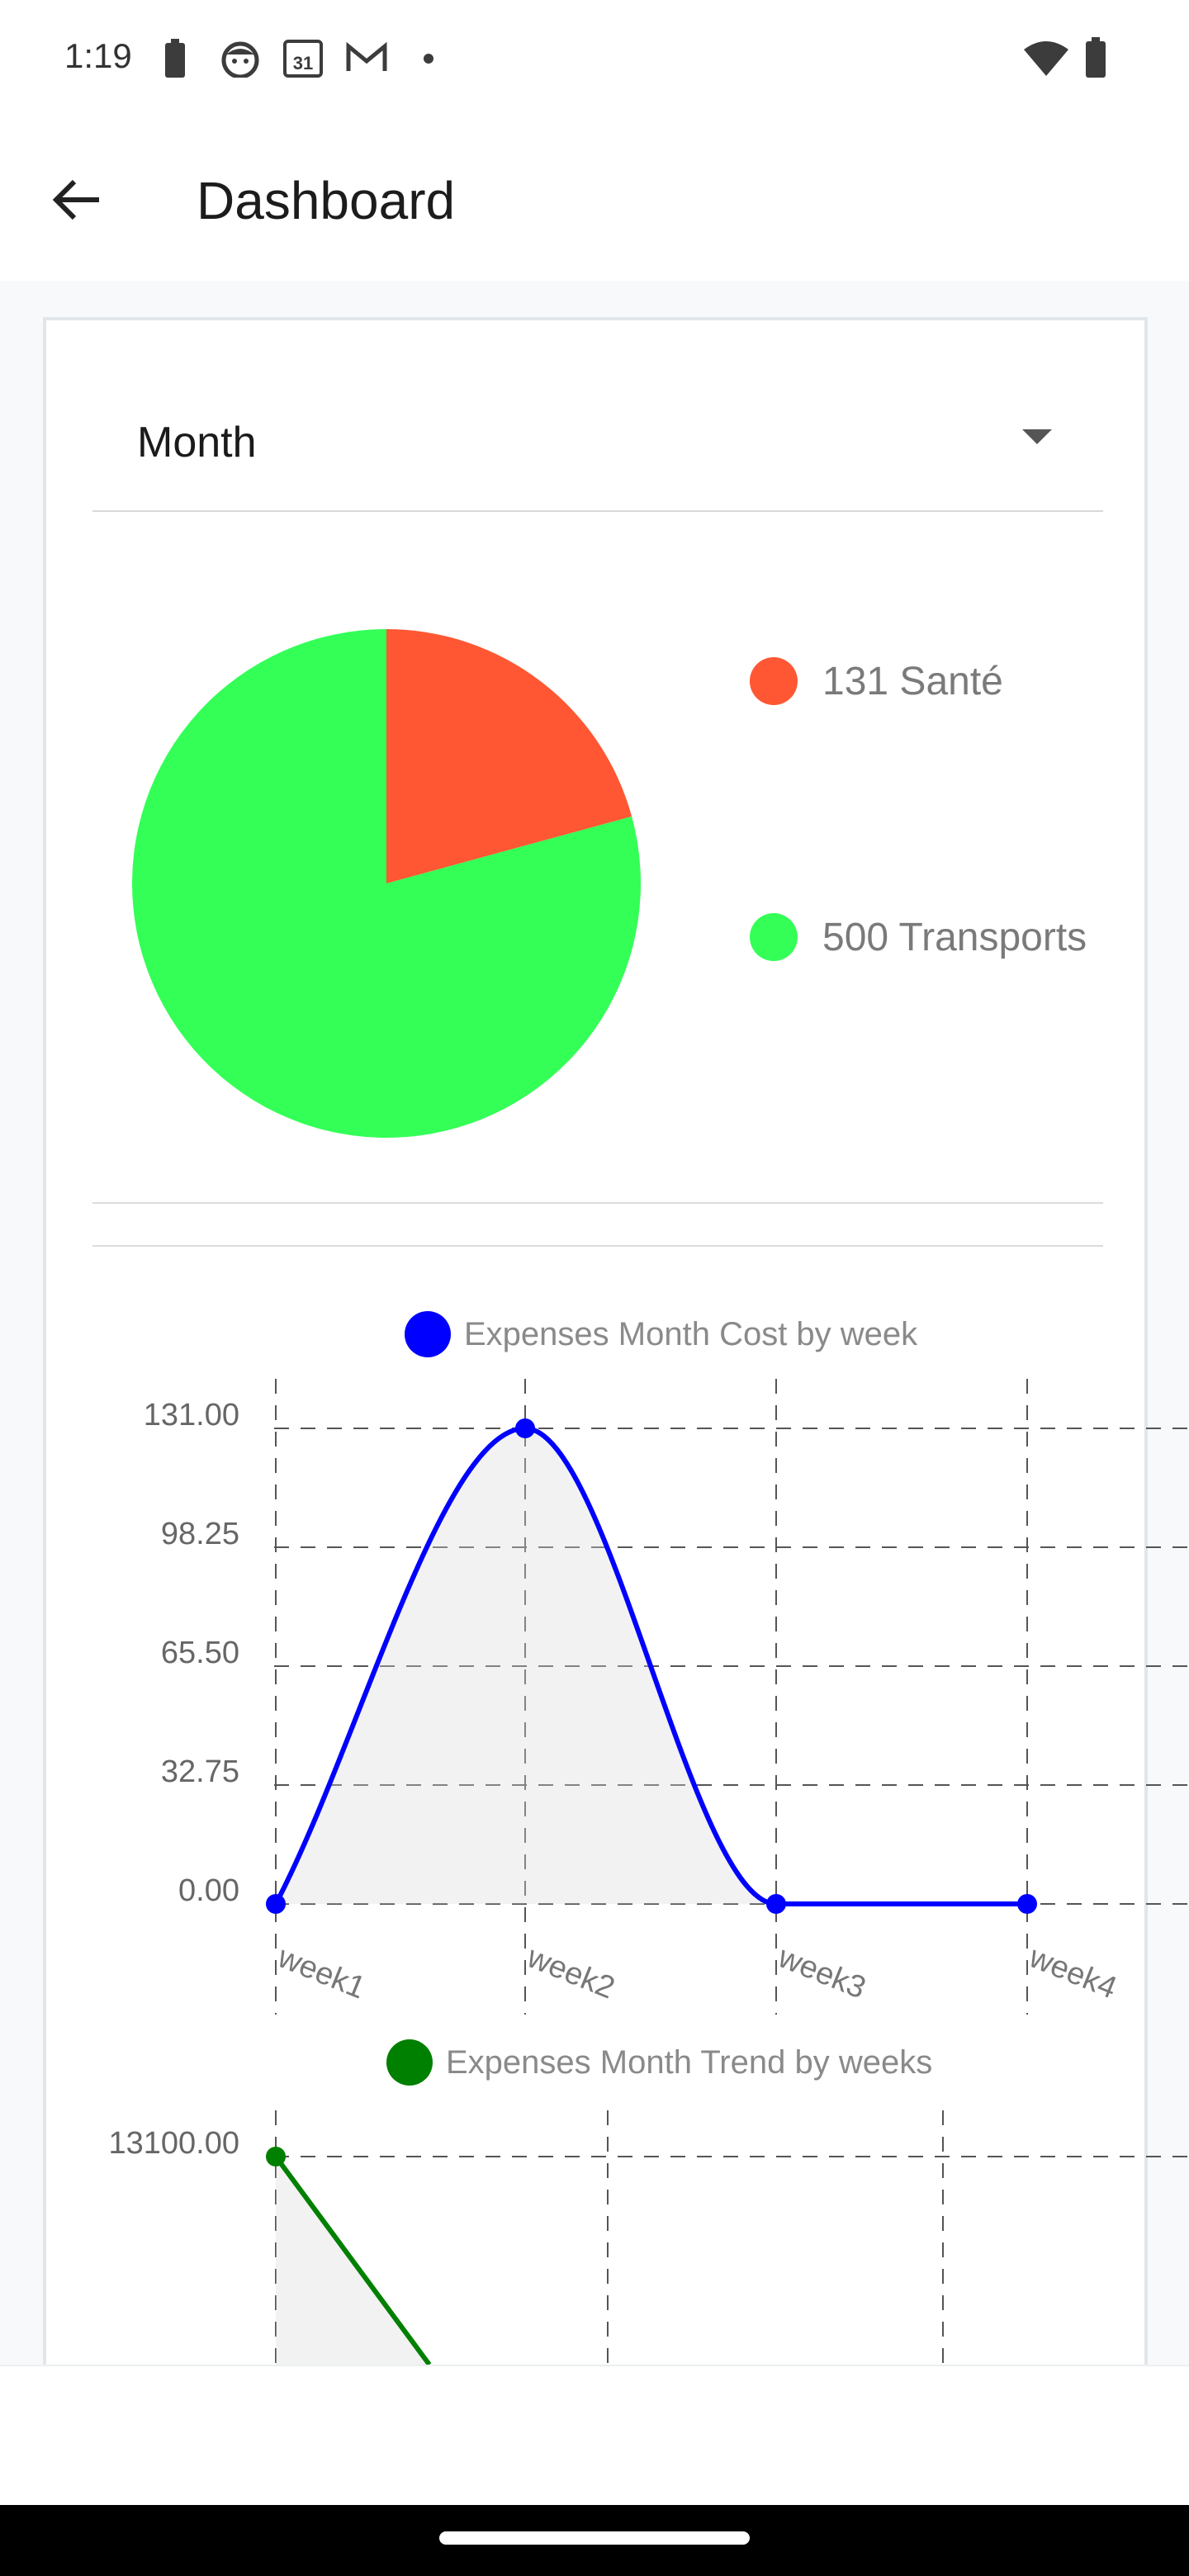 The height and width of the screenshot is (2576, 1189). I want to click on battery-saver-icon, so click(175, 60).